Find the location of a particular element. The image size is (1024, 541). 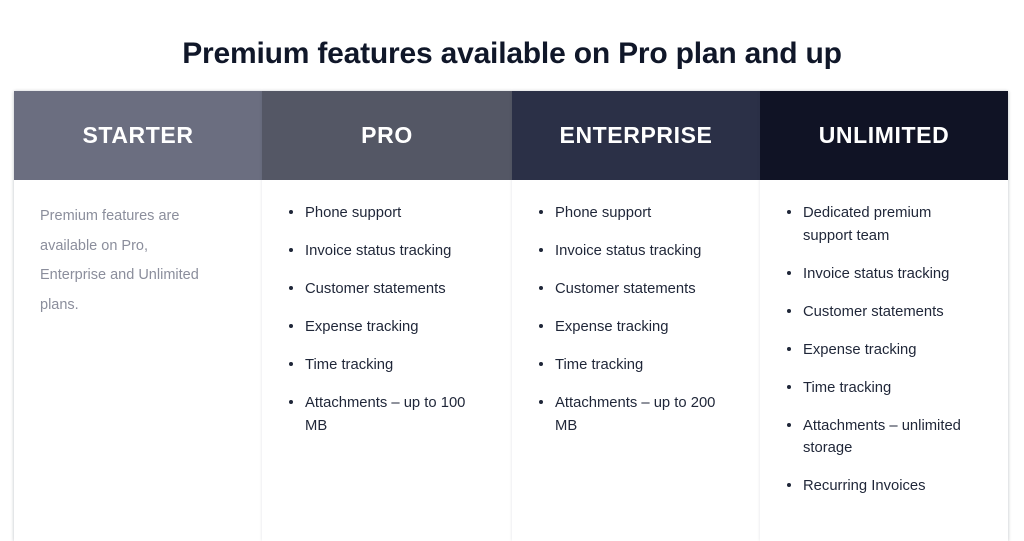

feature-label: Attachments – up to 200 MB is located at coordinates (635, 414).